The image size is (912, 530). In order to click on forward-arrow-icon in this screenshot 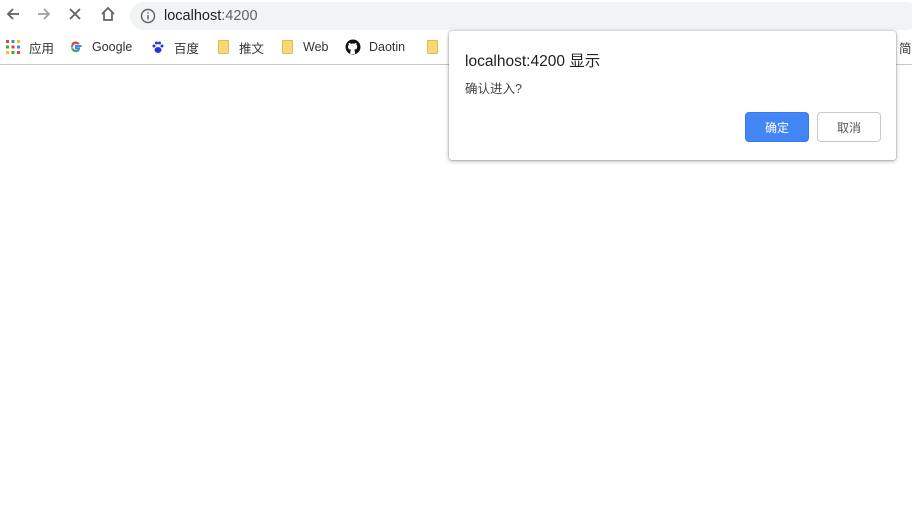, I will do `click(44, 16)`.